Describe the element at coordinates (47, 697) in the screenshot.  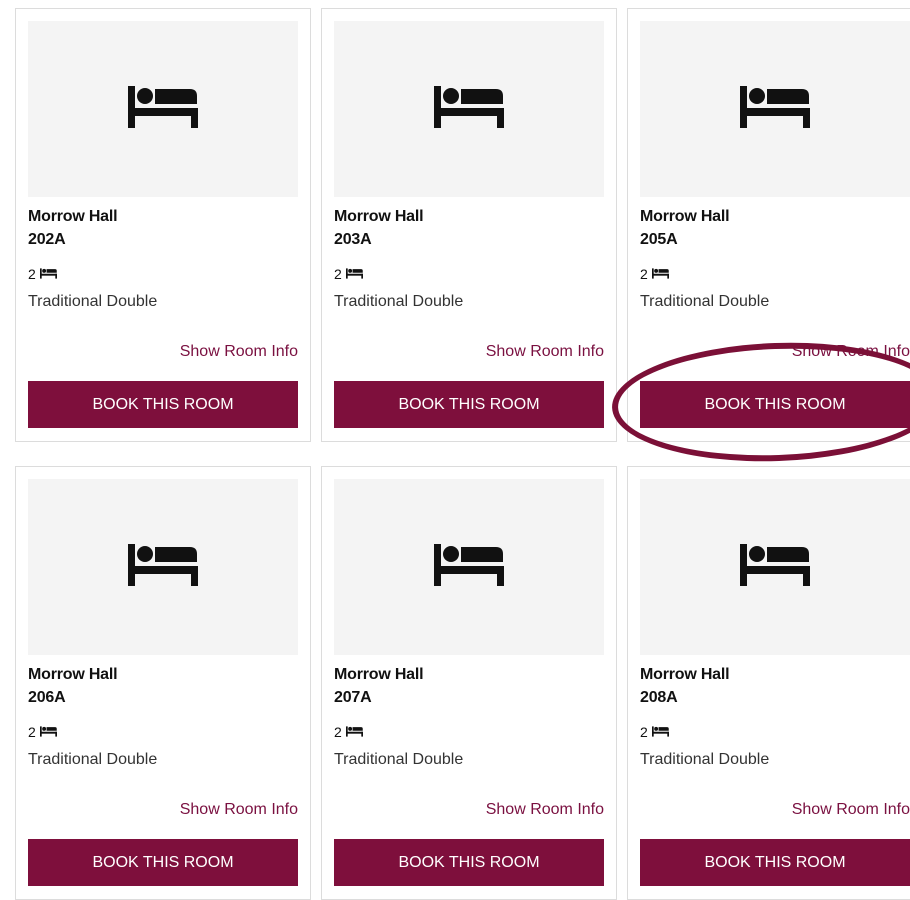
I see `room-number: 206A` at that location.